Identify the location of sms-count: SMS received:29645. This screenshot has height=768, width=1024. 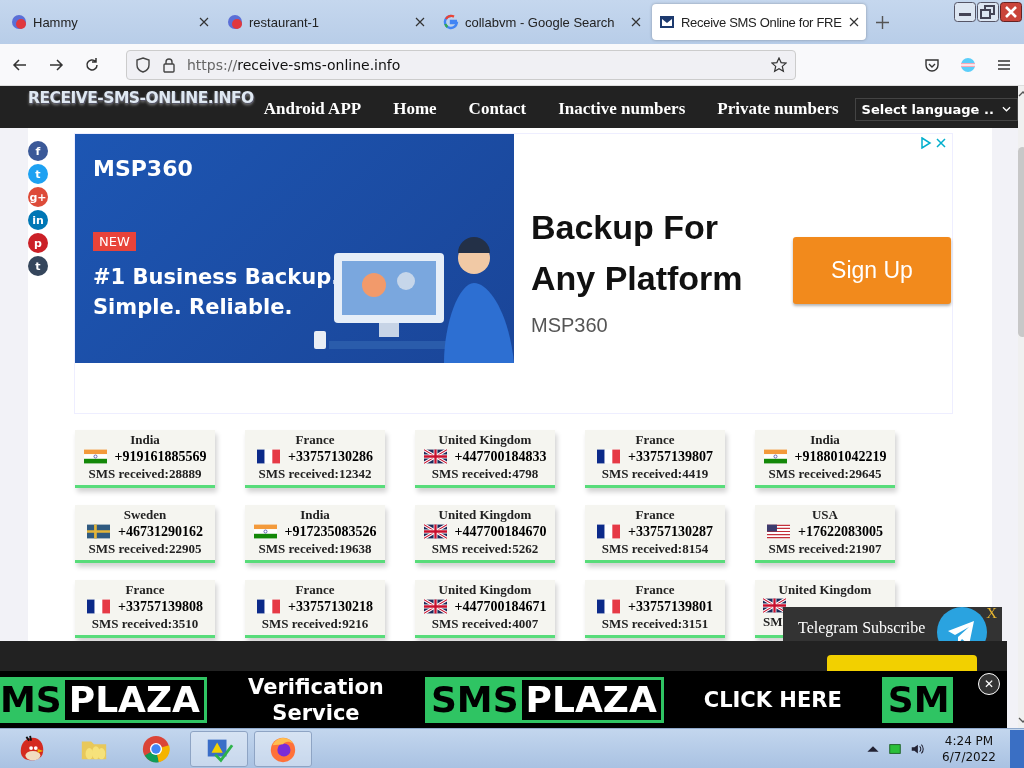
(825, 473).